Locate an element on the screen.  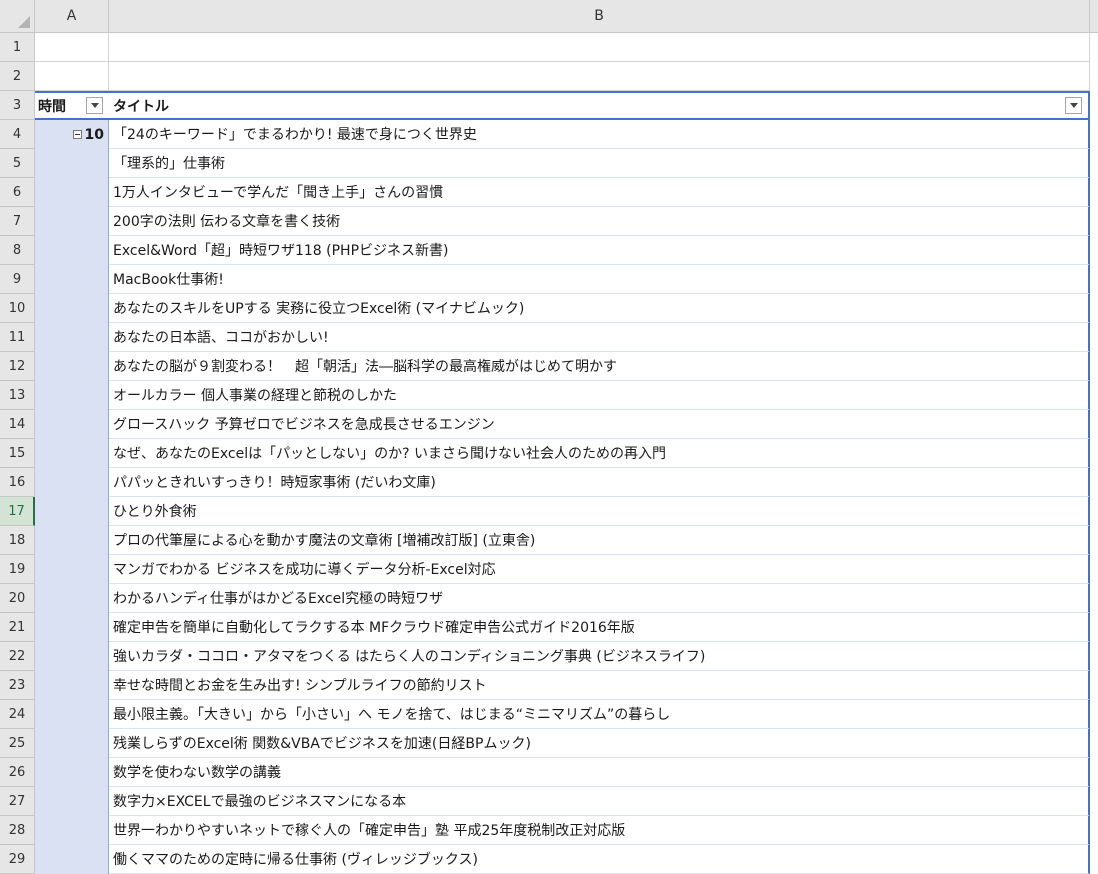
row-header: 4 is located at coordinates (17, 134).